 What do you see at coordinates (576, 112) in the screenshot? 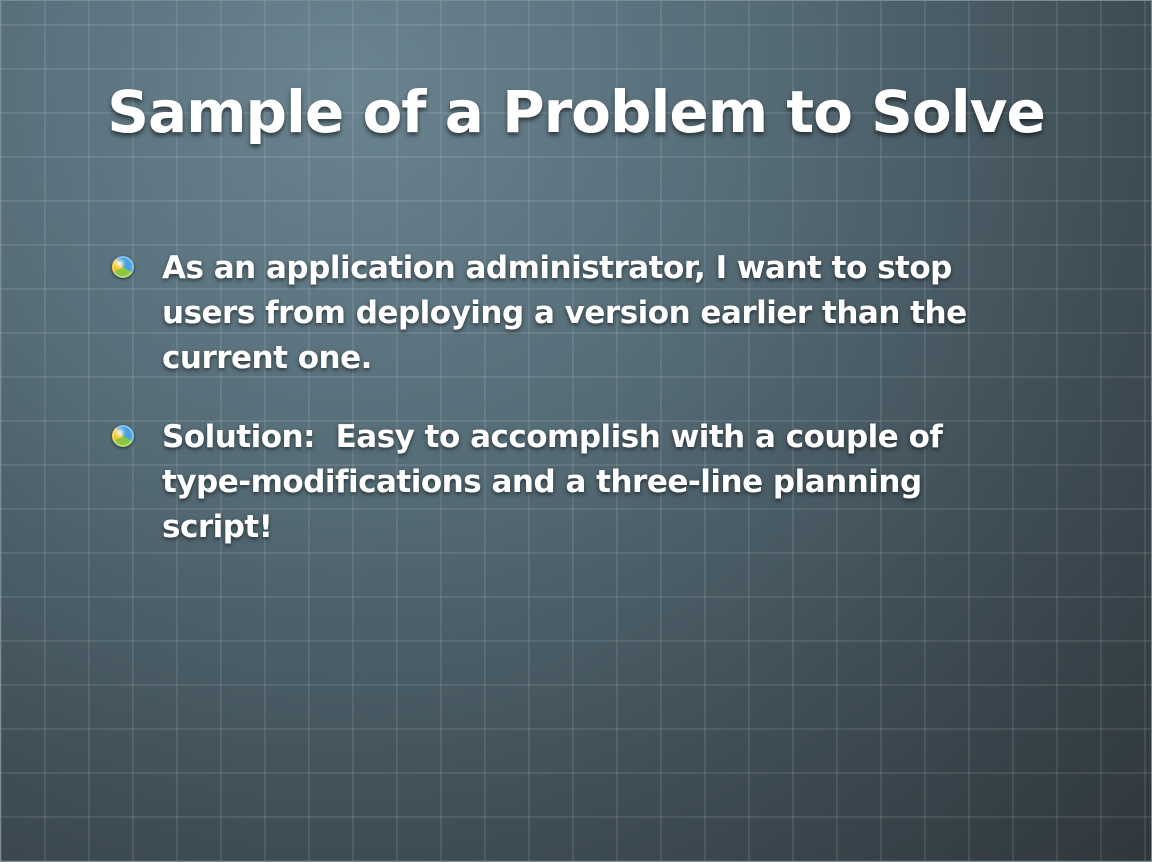
I see `slide-title: Sample of a Problem to Solve` at bounding box center [576, 112].